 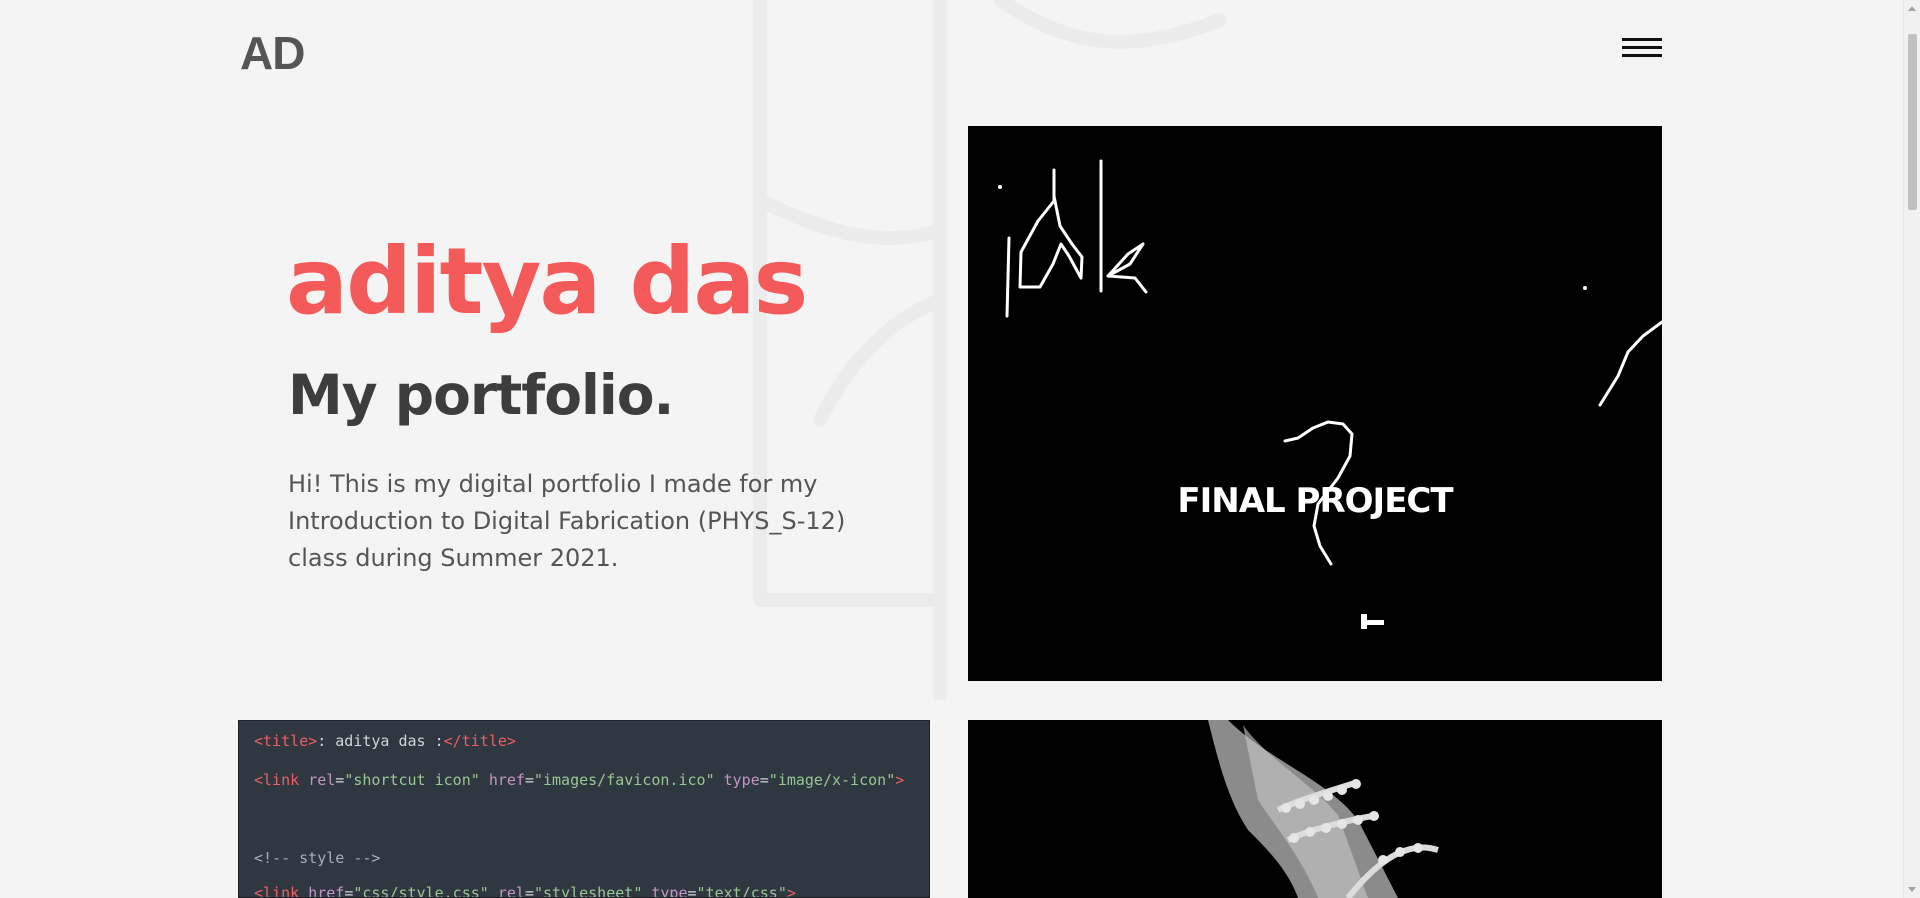 I want to click on bracelet-photo-tile, so click(x=1315, y=809).